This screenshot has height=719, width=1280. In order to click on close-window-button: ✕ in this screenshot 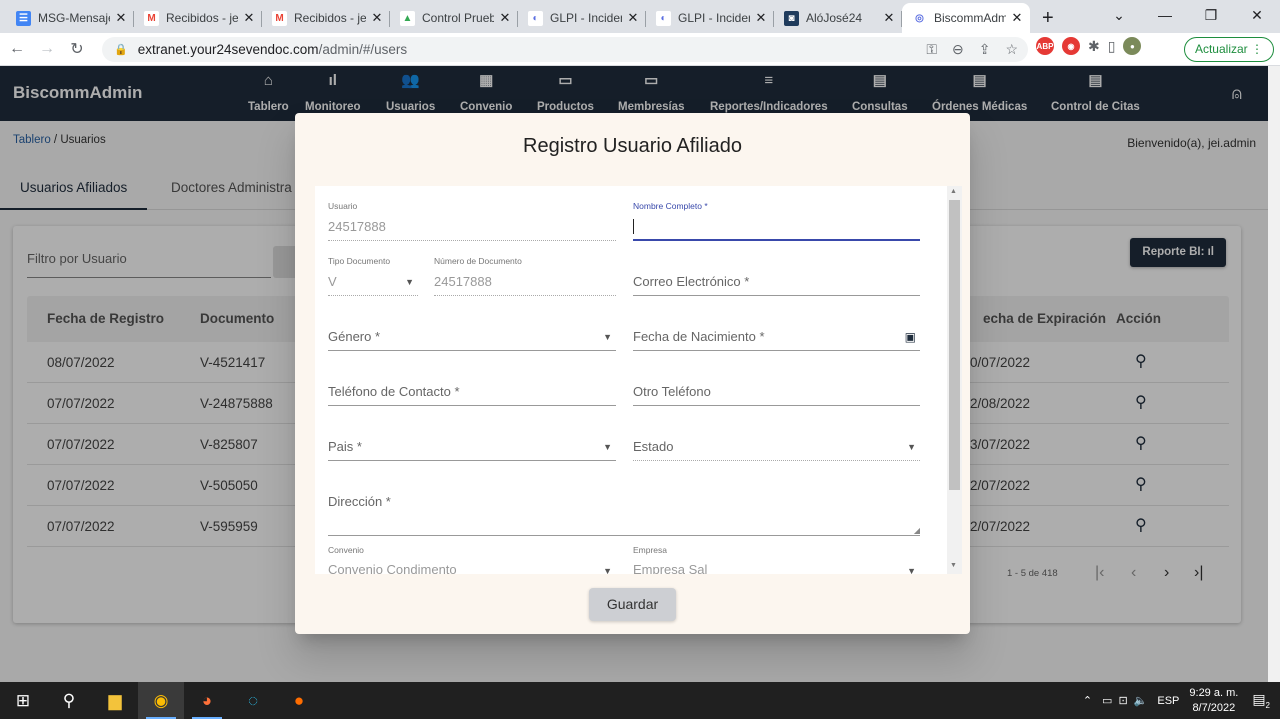, I will do `click(1257, 15)`.